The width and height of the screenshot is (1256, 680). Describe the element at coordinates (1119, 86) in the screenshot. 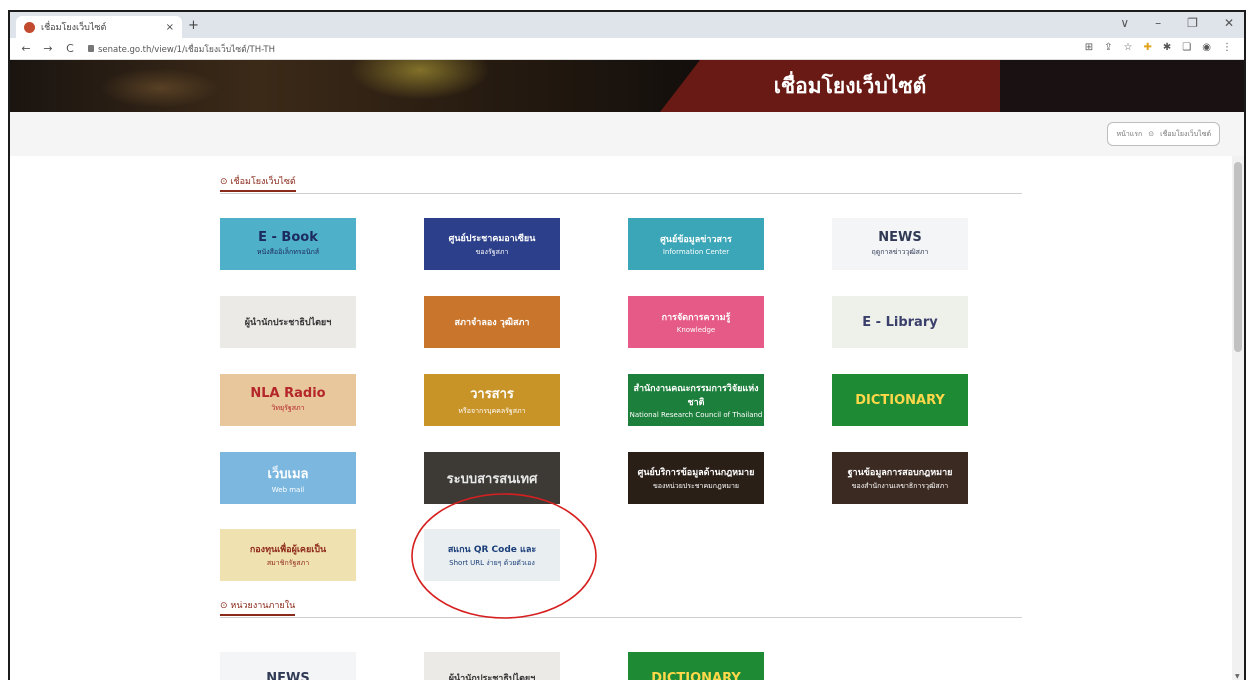

I see `banner-dark-panel` at that location.